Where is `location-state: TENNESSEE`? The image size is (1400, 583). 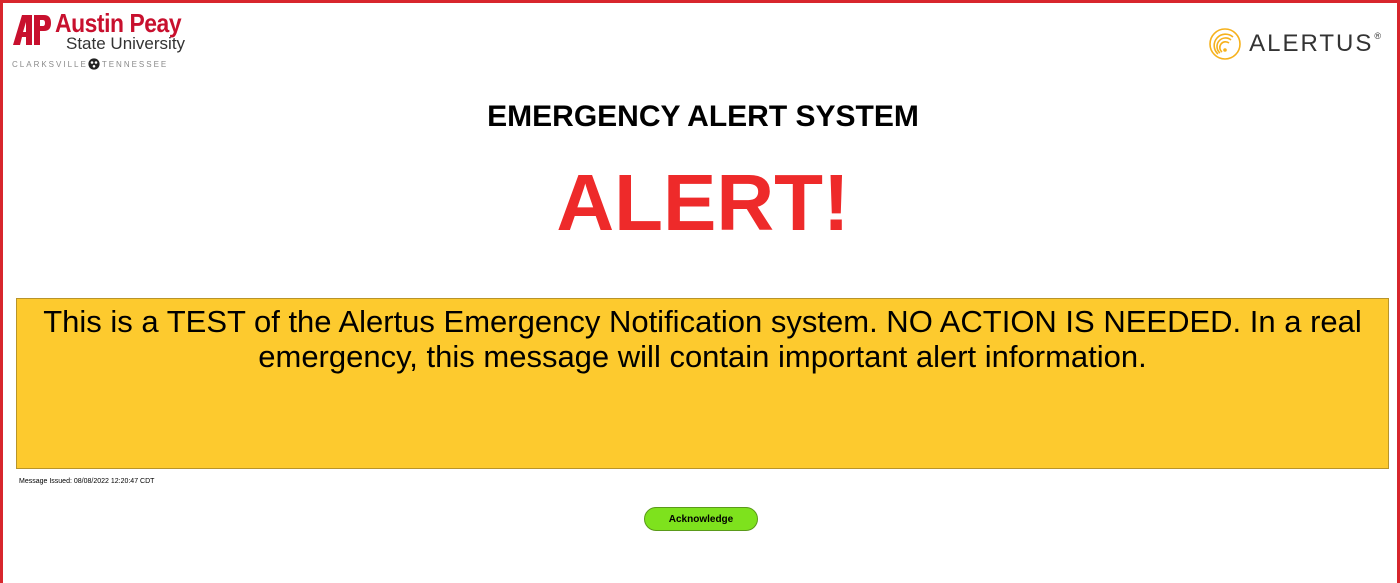 location-state: TENNESSEE is located at coordinates (135, 64).